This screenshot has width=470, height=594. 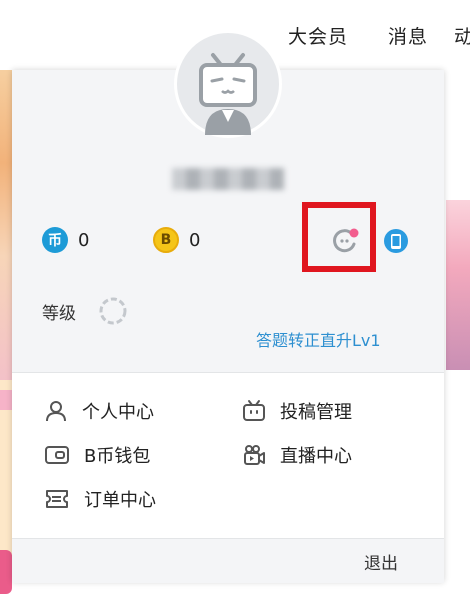 I want to click on background-page-left, so click(x=6, y=332).